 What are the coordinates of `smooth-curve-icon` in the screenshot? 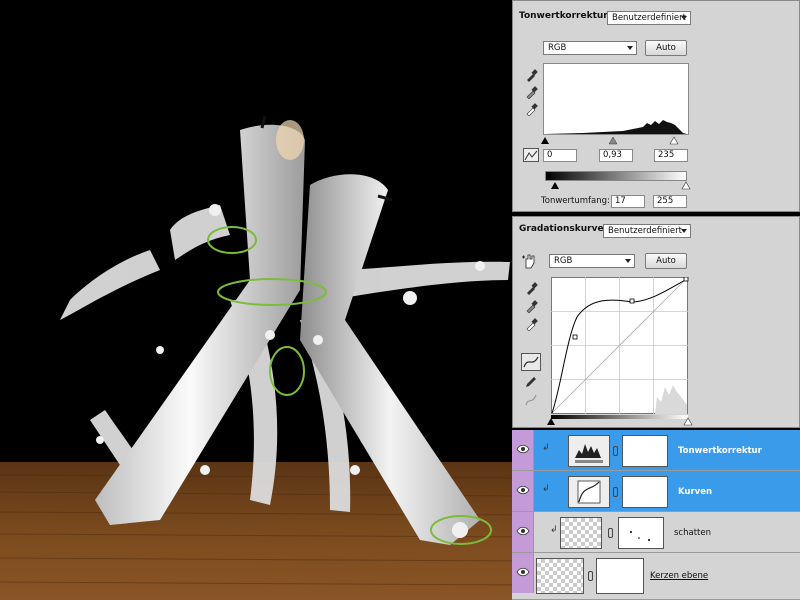 It's located at (531, 400).